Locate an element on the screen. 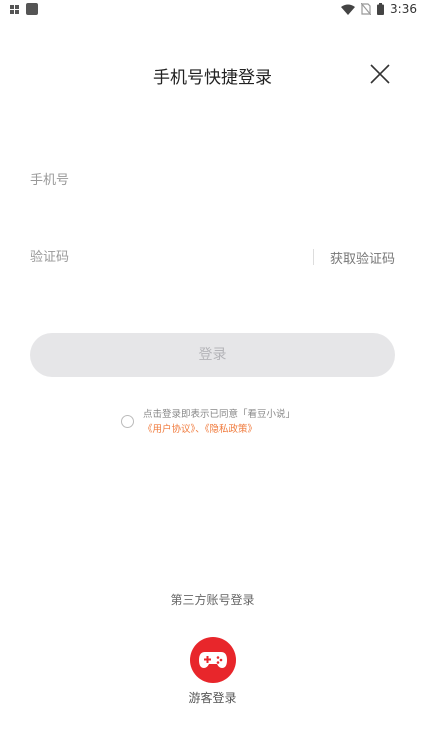 Image resolution: width=425 pixels, height=755 pixels. status-time: 3:36 is located at coordinates (403, 9).